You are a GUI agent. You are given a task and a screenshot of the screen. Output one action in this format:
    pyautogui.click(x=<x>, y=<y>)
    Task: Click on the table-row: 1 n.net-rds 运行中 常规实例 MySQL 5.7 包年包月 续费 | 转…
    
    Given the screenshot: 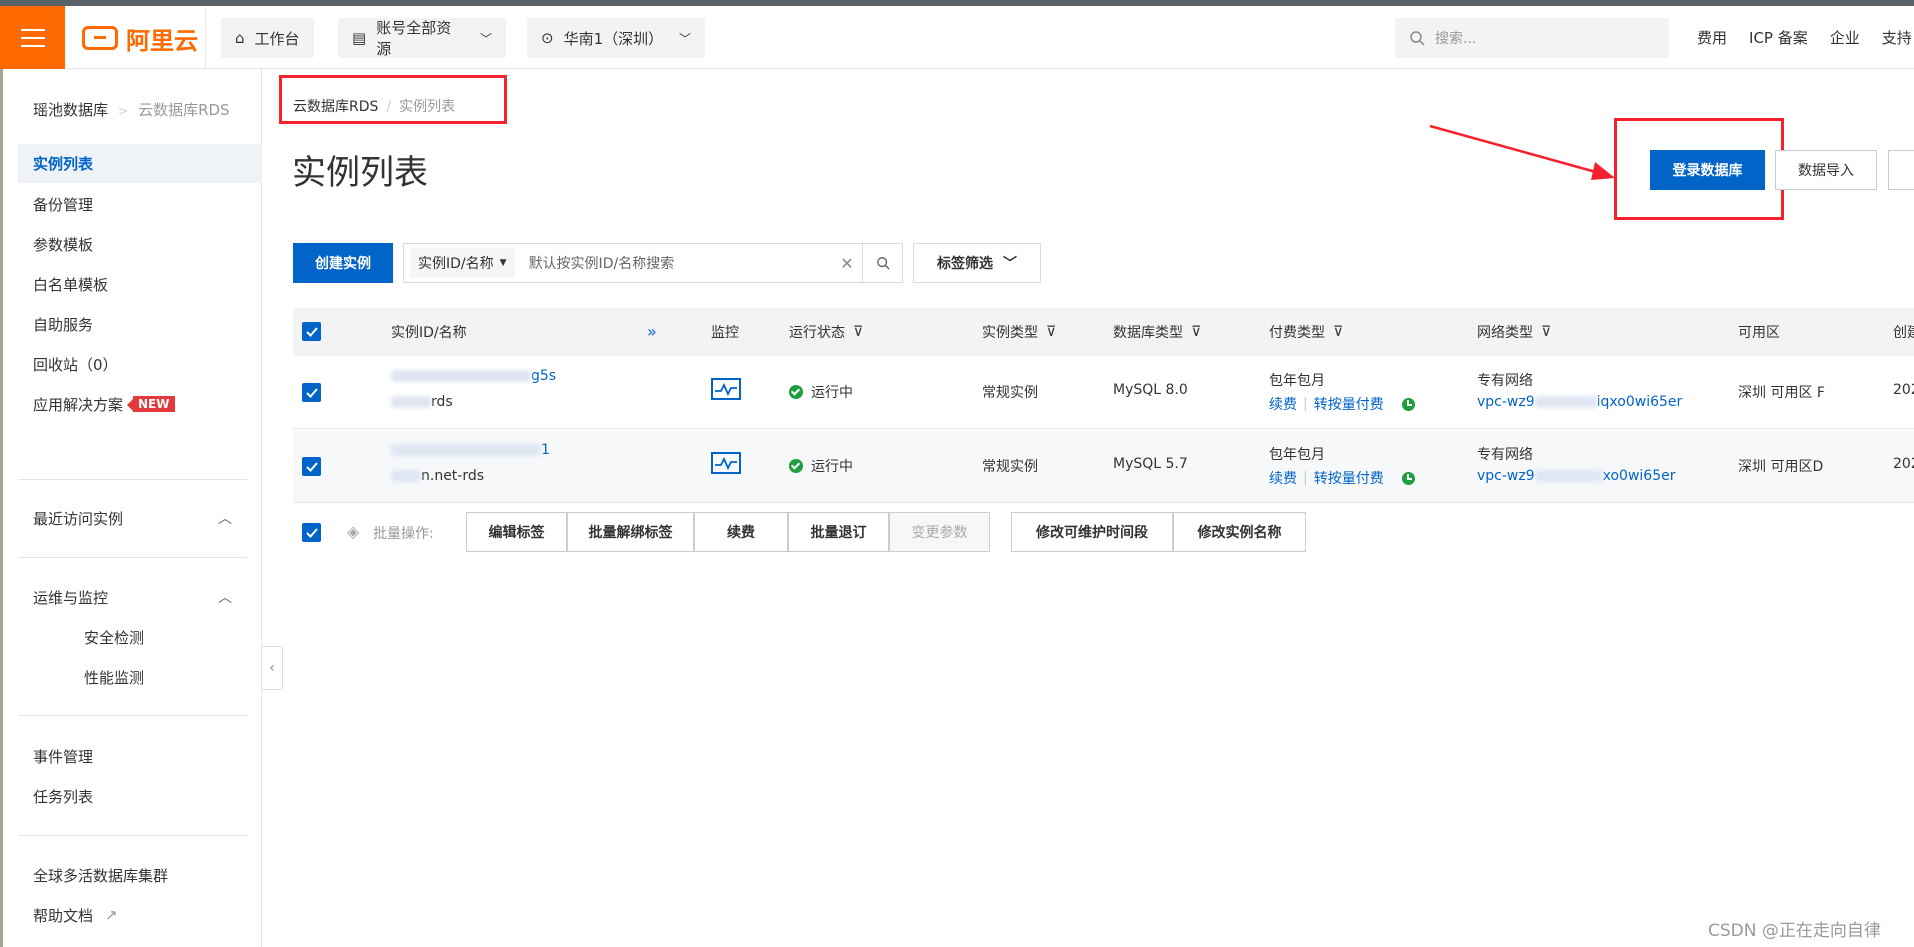 What is the action you would take?
    pyautogui.click(x=1103, y=466)
    